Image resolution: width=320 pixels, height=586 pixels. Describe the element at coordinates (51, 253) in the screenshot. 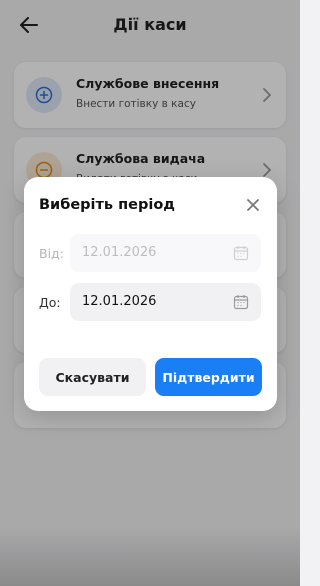

I see `from-label: Від:` at that location.